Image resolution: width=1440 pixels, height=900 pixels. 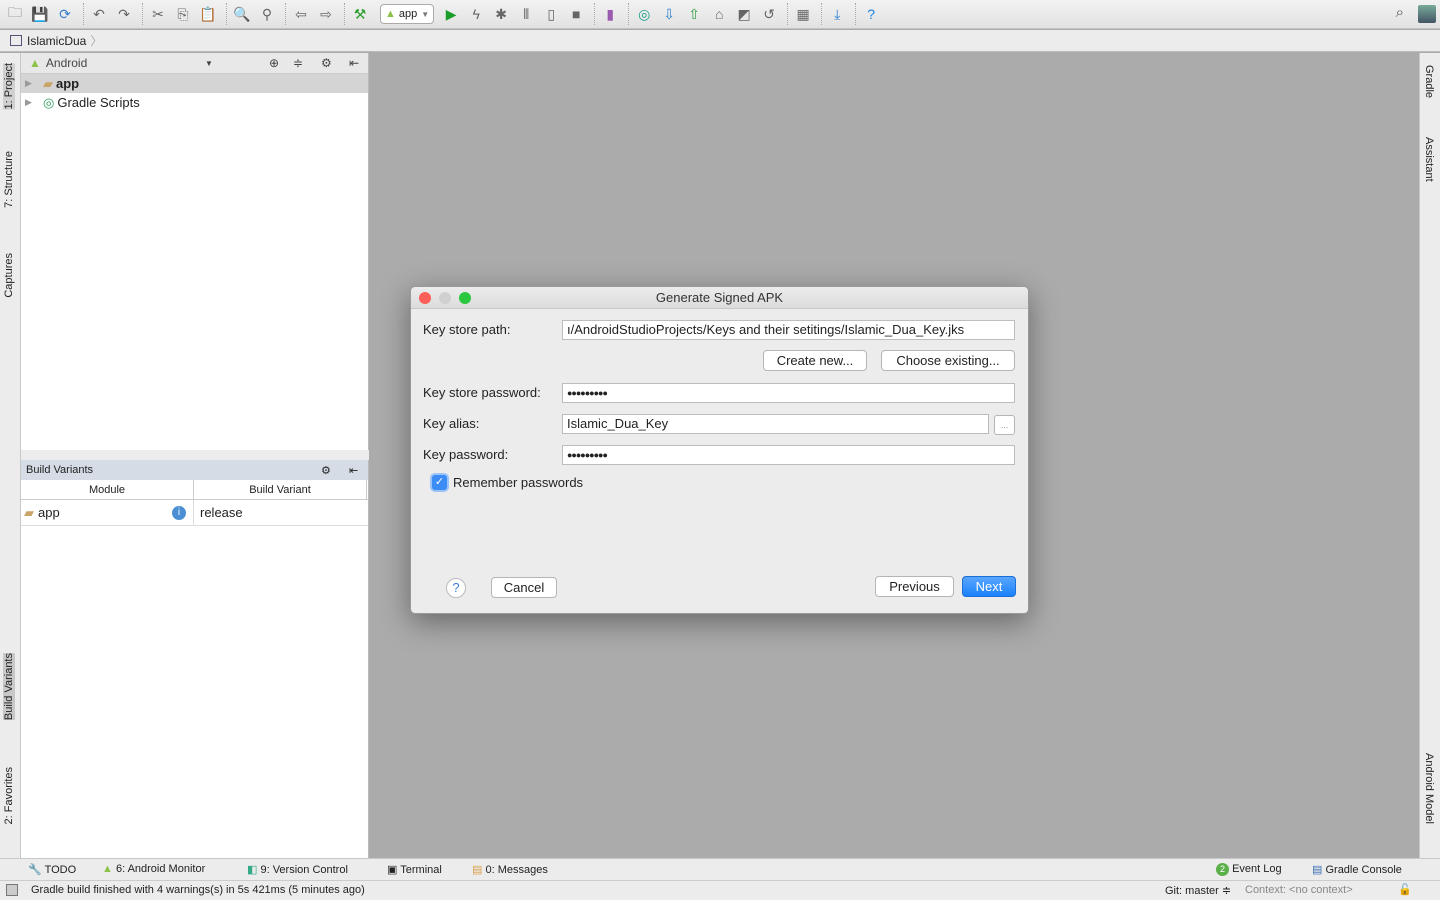 I want to click on tool-gradle-console: ▤ Gradle Console, so click(x=1357, y=869).